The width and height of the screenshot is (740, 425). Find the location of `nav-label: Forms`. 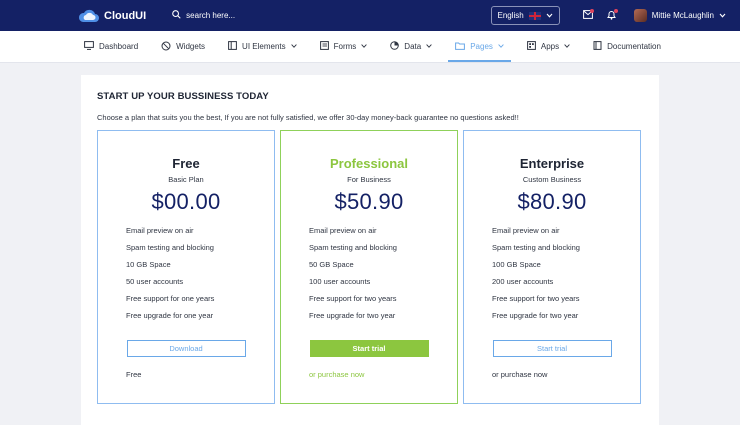

nav-label: Forms is located at coordinates (345, 46).